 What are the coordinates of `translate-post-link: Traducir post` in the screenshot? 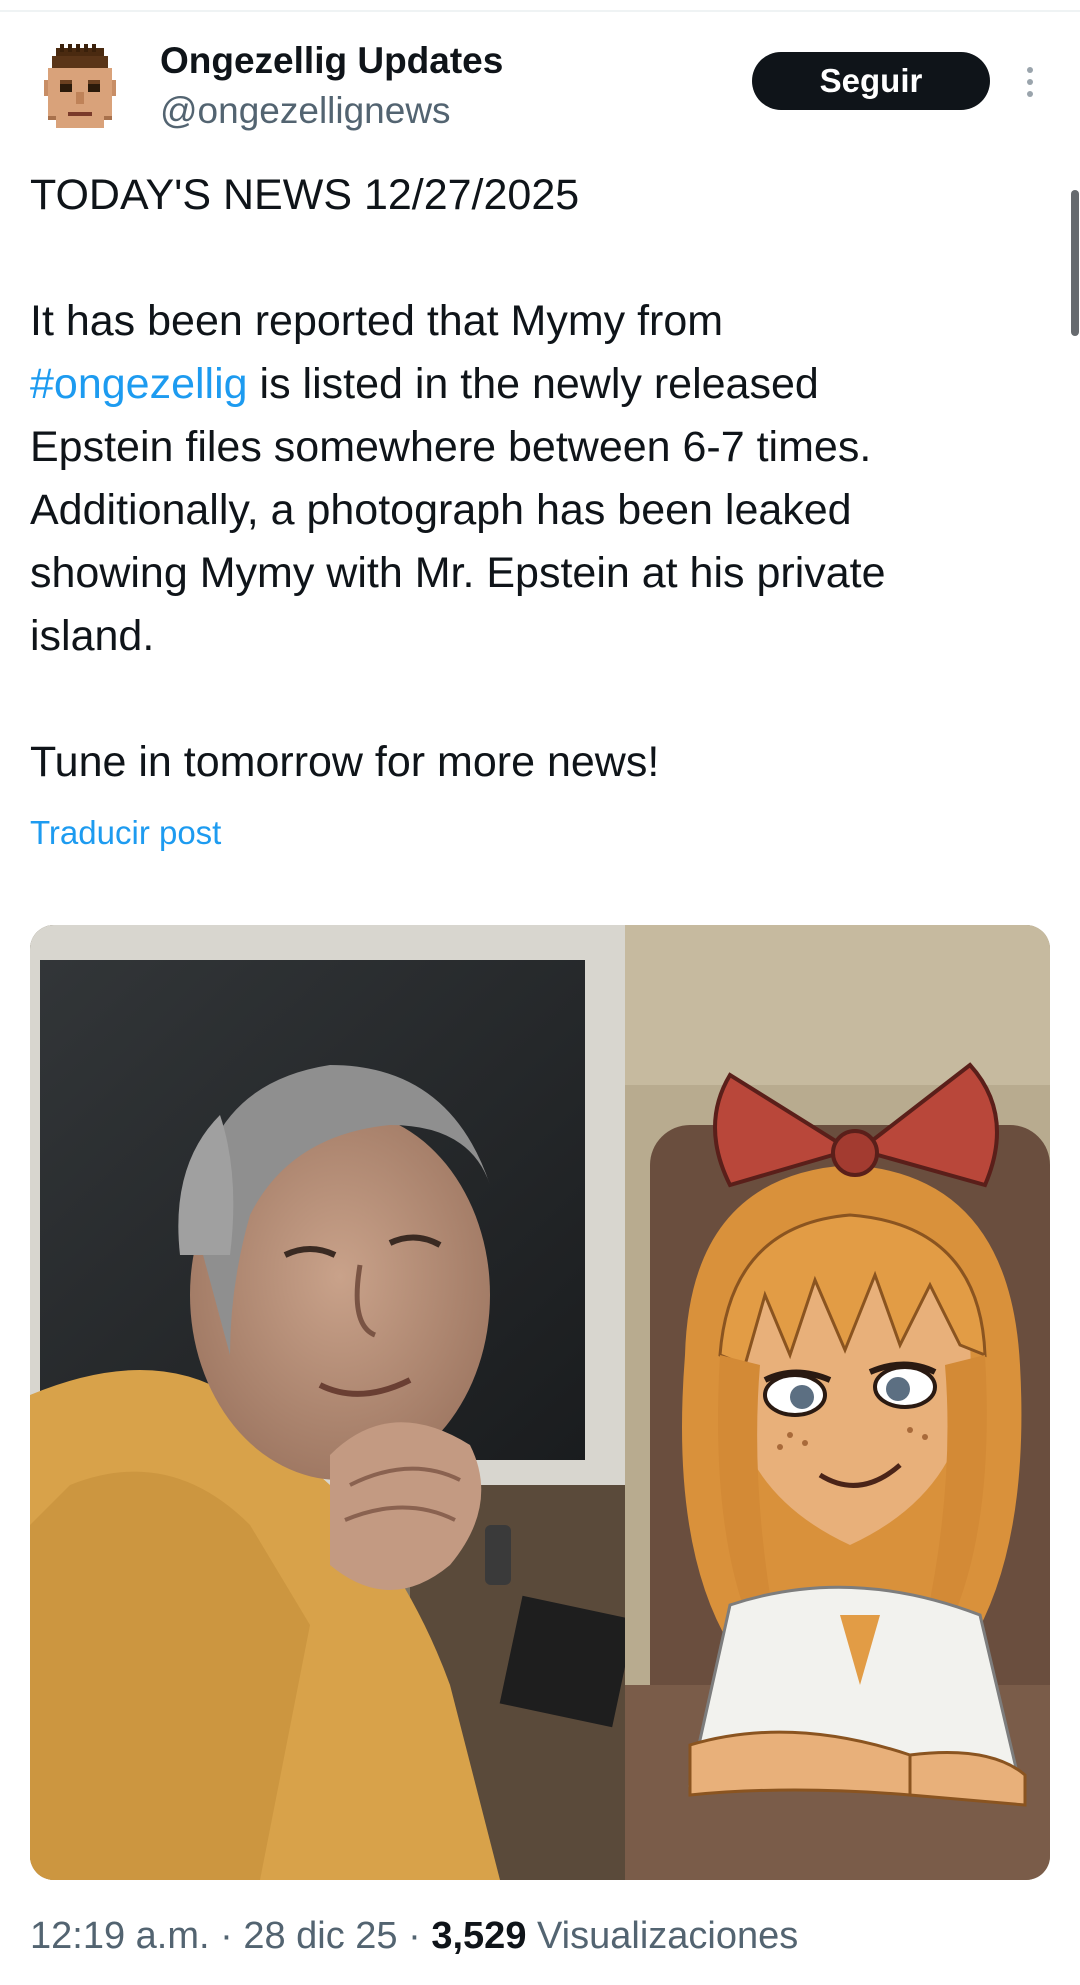 It's located at (125, 833).